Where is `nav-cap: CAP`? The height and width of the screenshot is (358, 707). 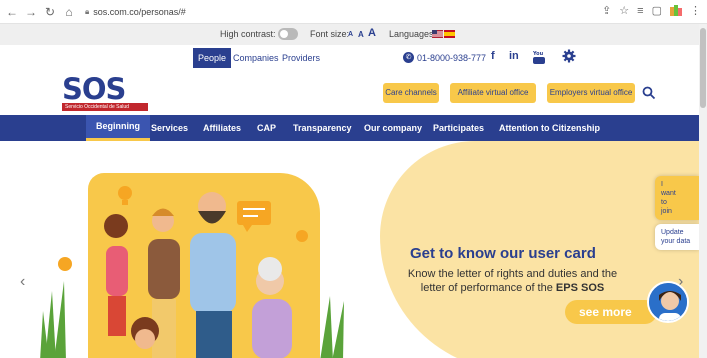
nav-cap: CAP is located at coordinates (266, 128).